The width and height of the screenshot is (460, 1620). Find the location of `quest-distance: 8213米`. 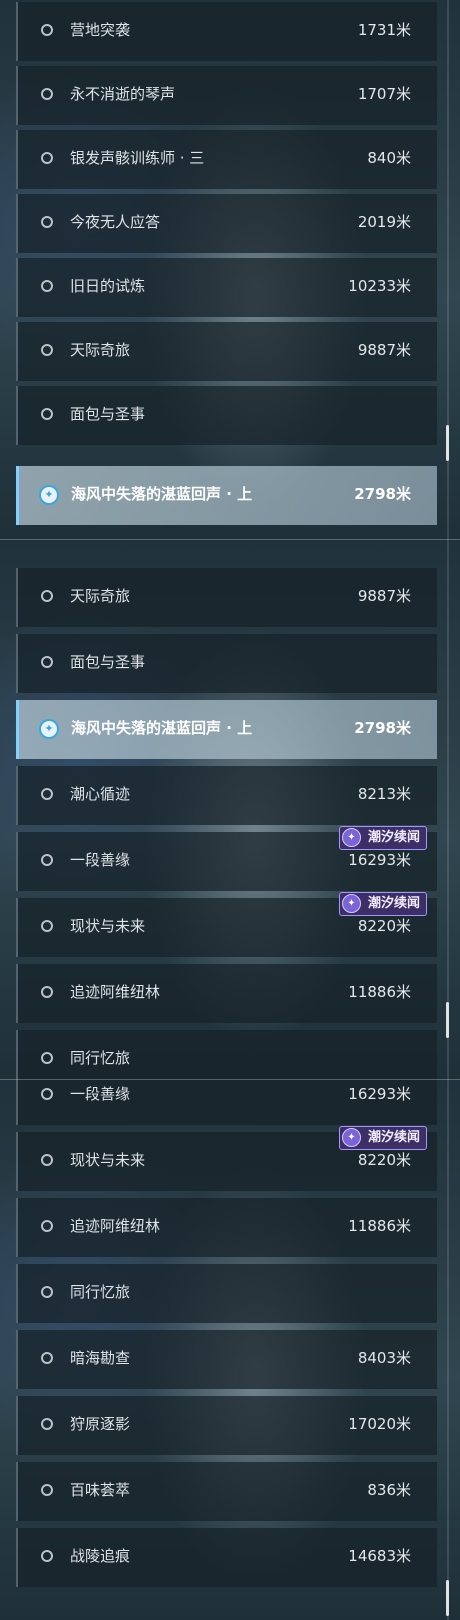

quest-distance: 8213米 is located at coordinates (384, 794).